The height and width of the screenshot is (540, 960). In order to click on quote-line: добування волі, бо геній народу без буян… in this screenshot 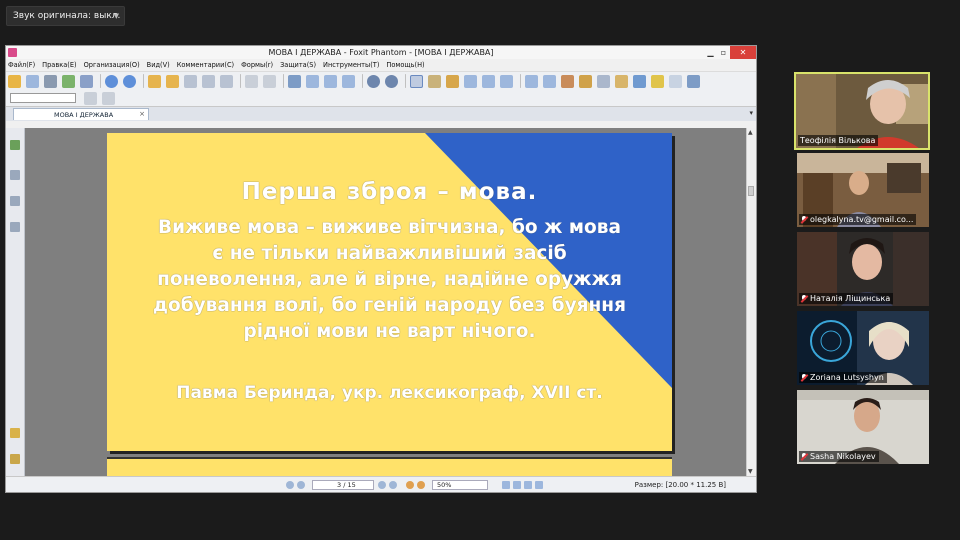, I will do `click(389, 305)`.